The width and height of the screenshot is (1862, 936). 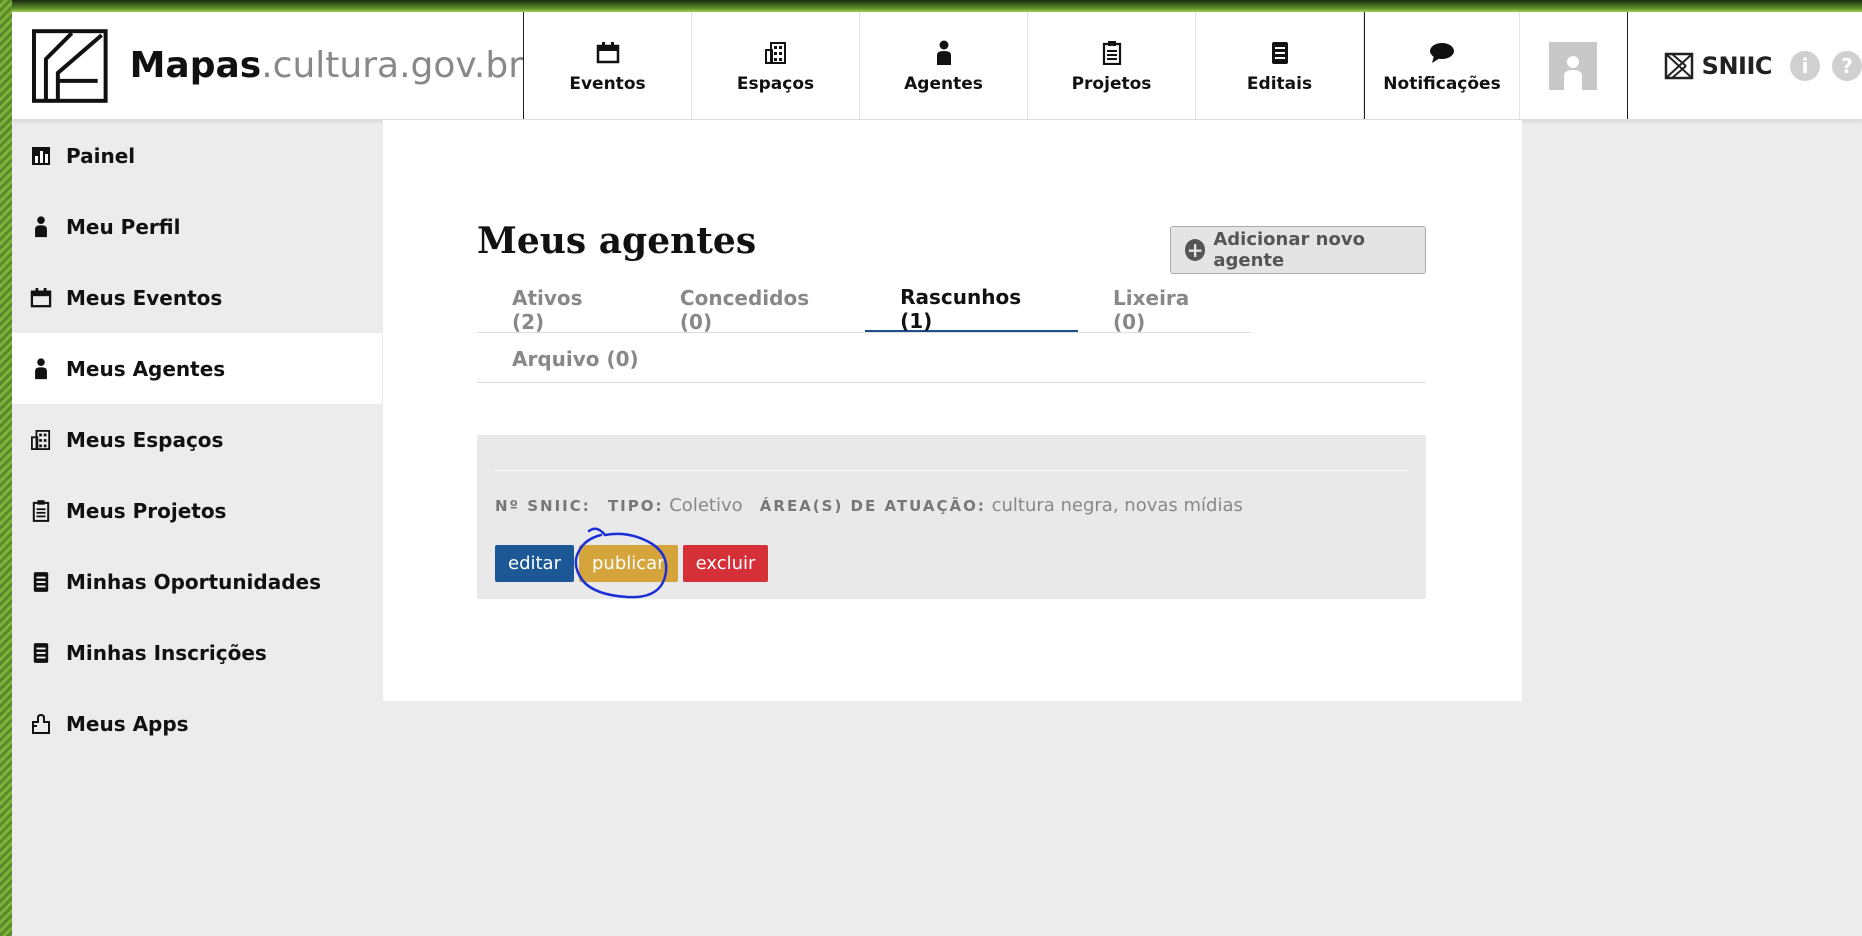 I want to click on areas-label: ÁREA(S) DE ATUAÇÃO:, so click(x=872, y=506).